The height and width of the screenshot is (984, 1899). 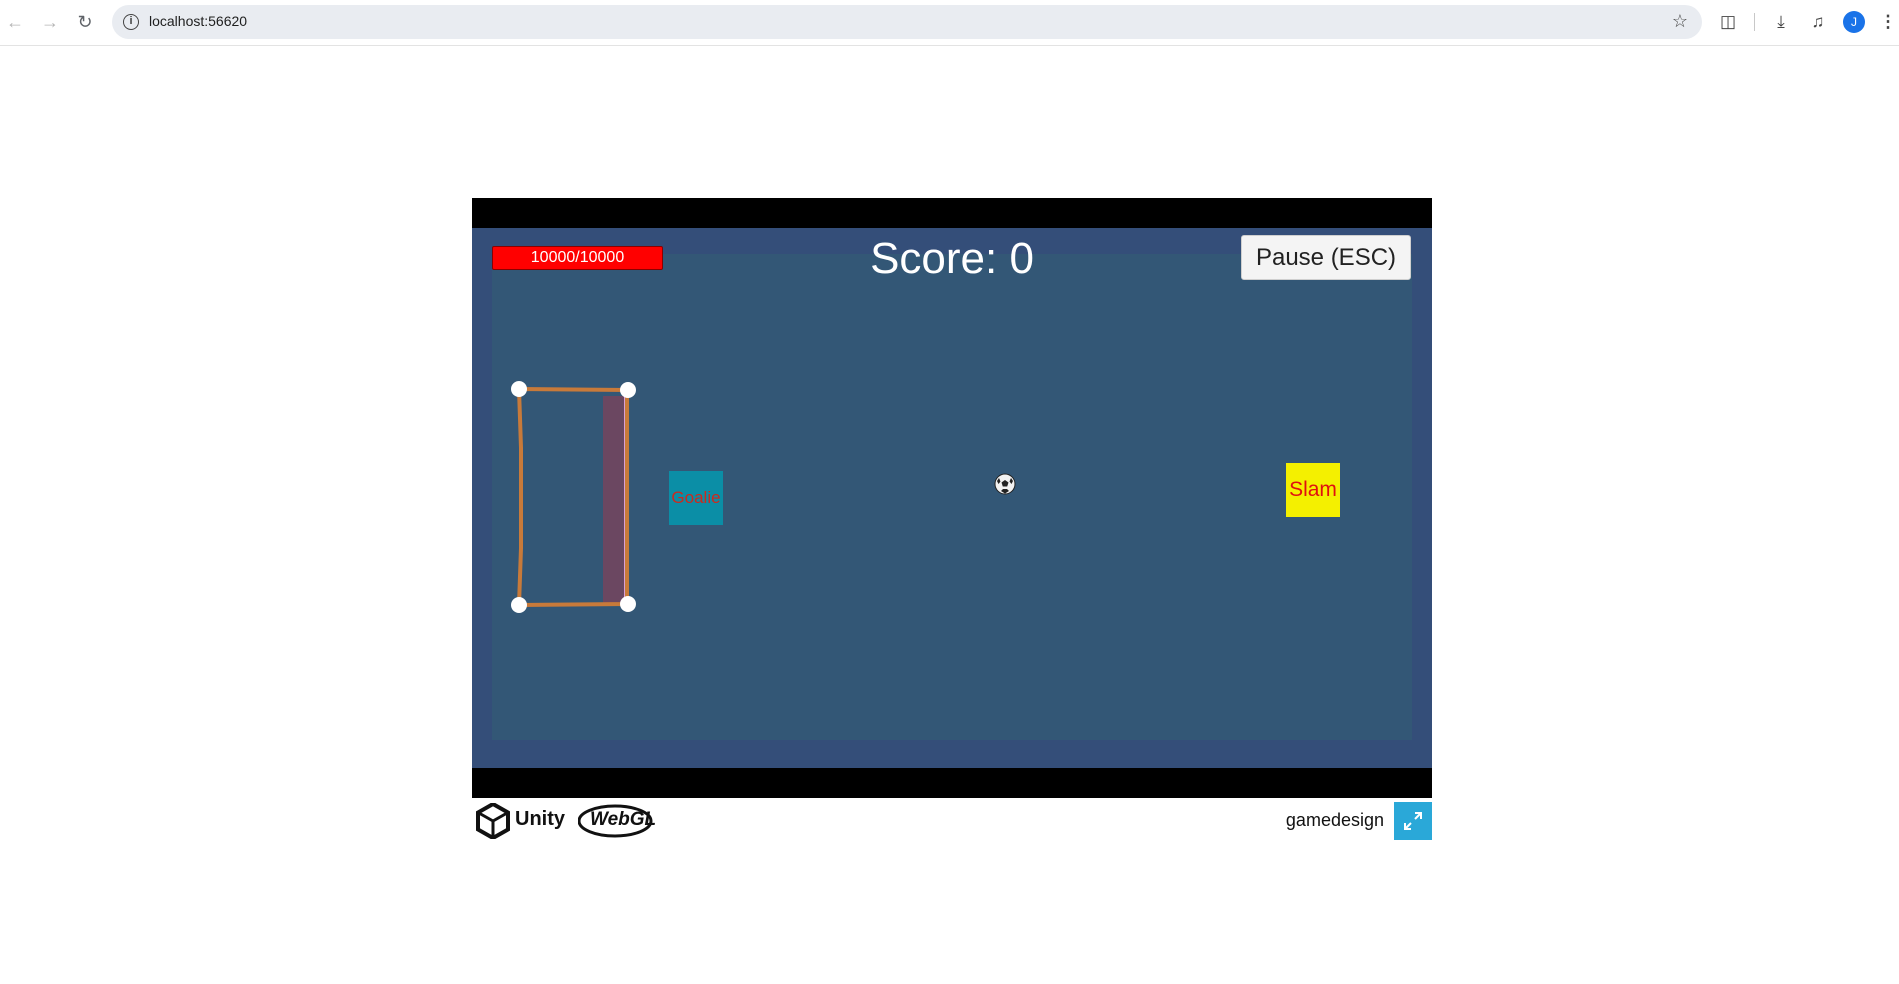 I want to click on url-text: localhost:56620, so click(x=198, y=21).